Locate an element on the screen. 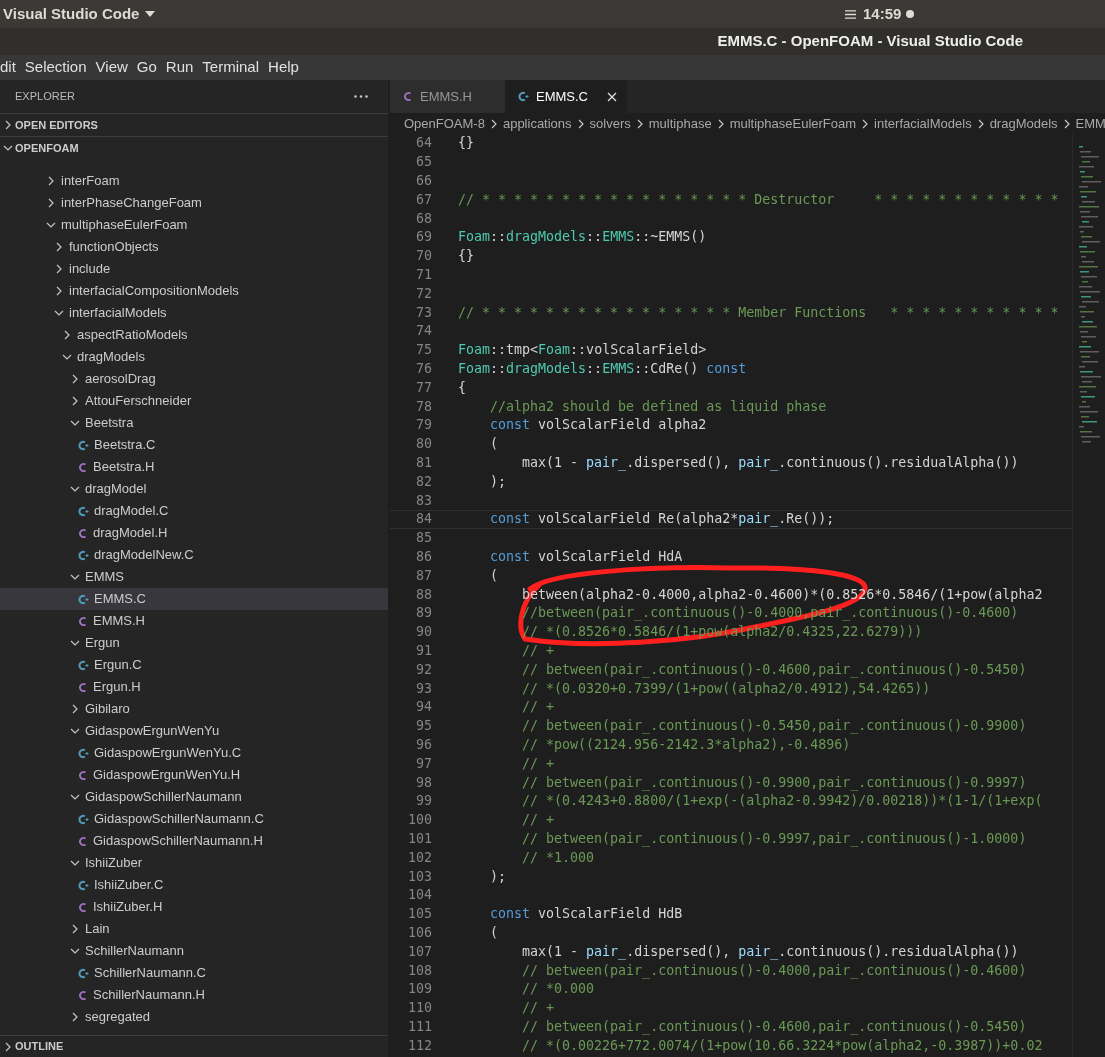  file-item: dragModel.C is located at coordinates (194, 511).